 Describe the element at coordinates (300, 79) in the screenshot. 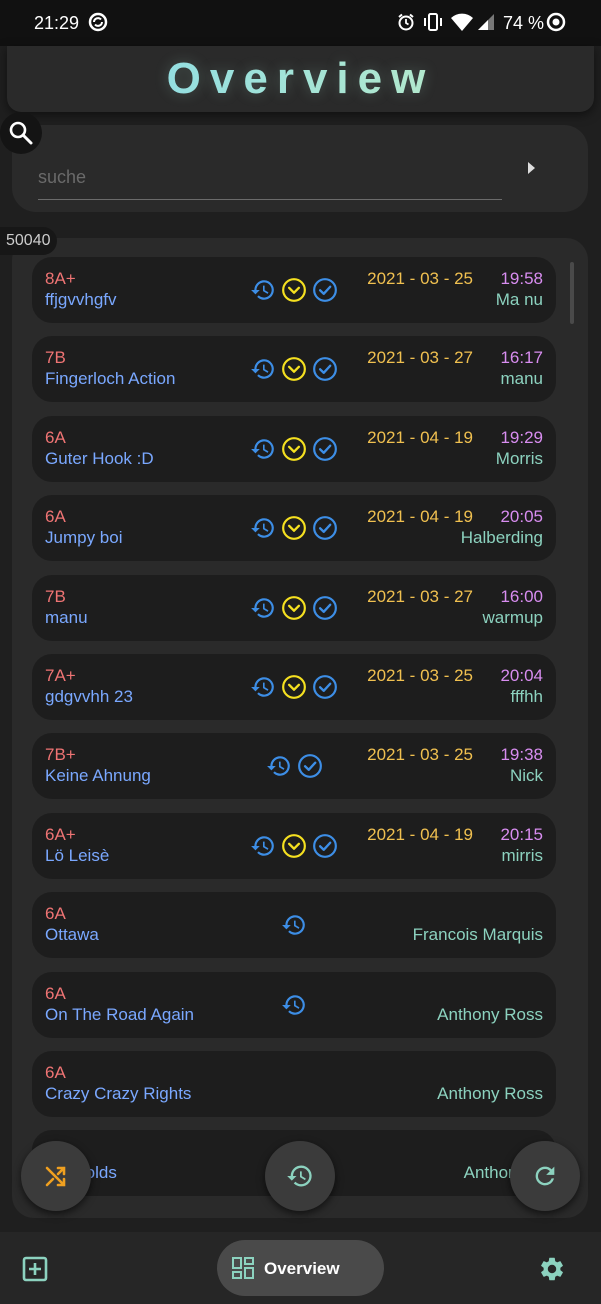

I see `header-card: Overview` at that location.